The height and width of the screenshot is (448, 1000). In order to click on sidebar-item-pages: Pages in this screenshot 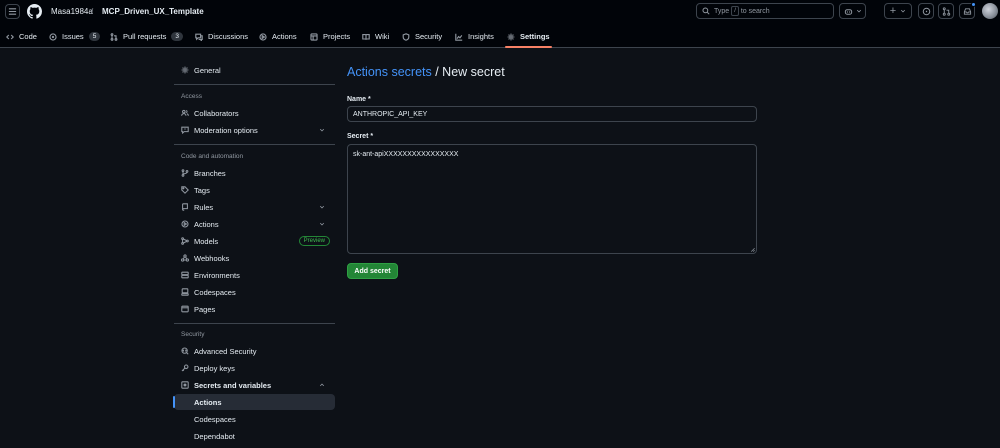, I will do `click(254, 309)`.